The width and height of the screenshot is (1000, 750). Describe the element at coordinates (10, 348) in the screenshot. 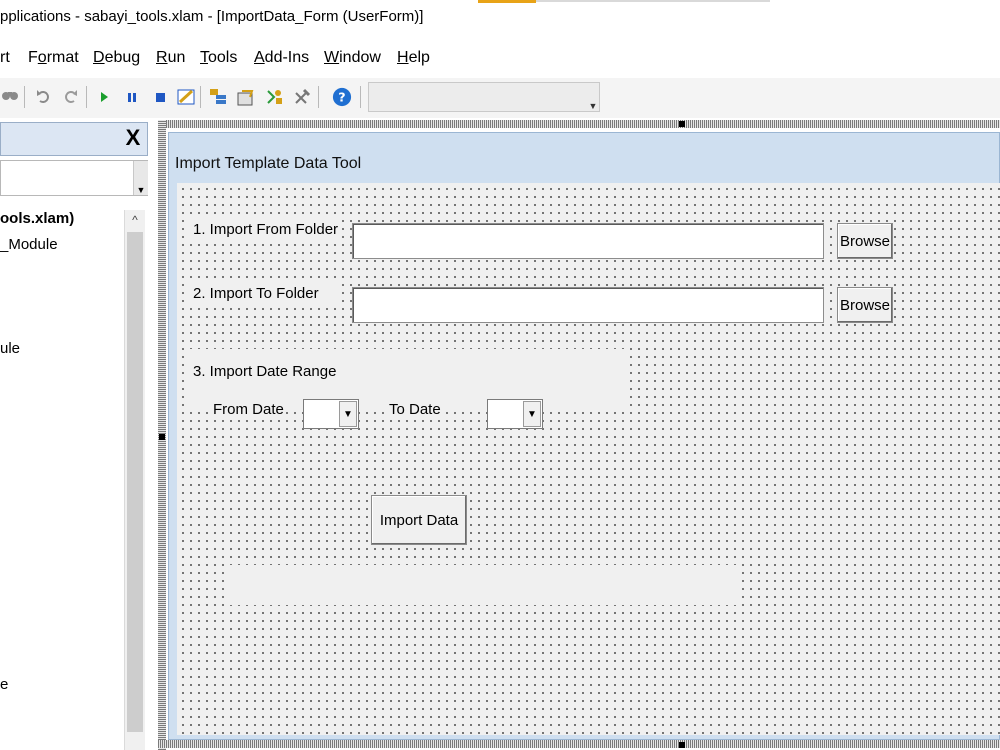

I see `tree-item-module-2: ule` at that location.